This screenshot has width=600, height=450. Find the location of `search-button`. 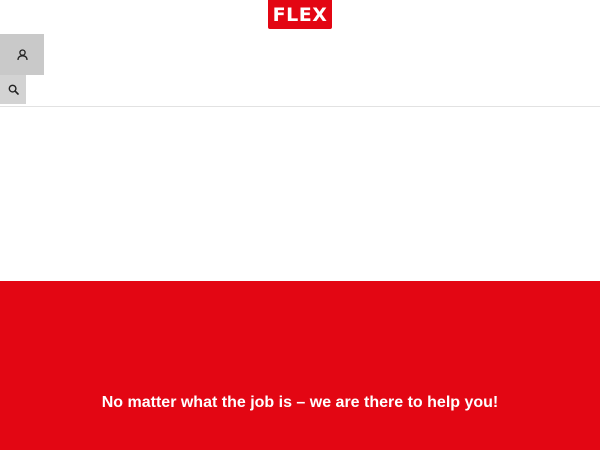

search-button is located at coordinates (13, 89).